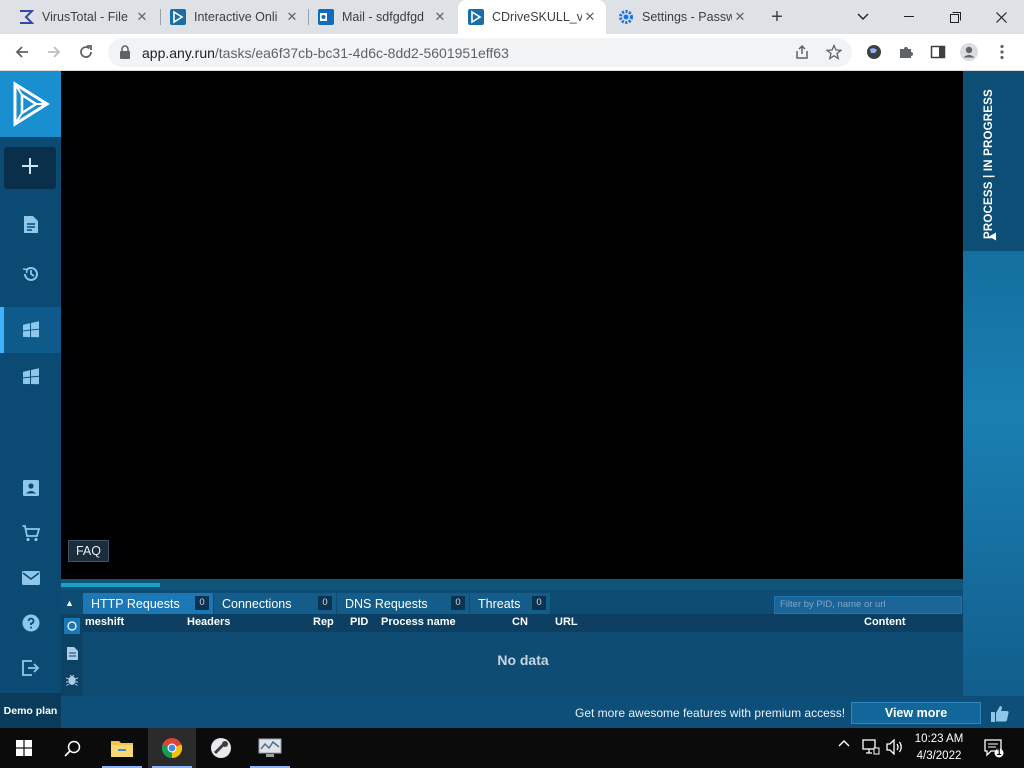 The width and height of the screenshot is (1024, 768). I want to click on tab-threats: Threats 0, so click(510, 603).